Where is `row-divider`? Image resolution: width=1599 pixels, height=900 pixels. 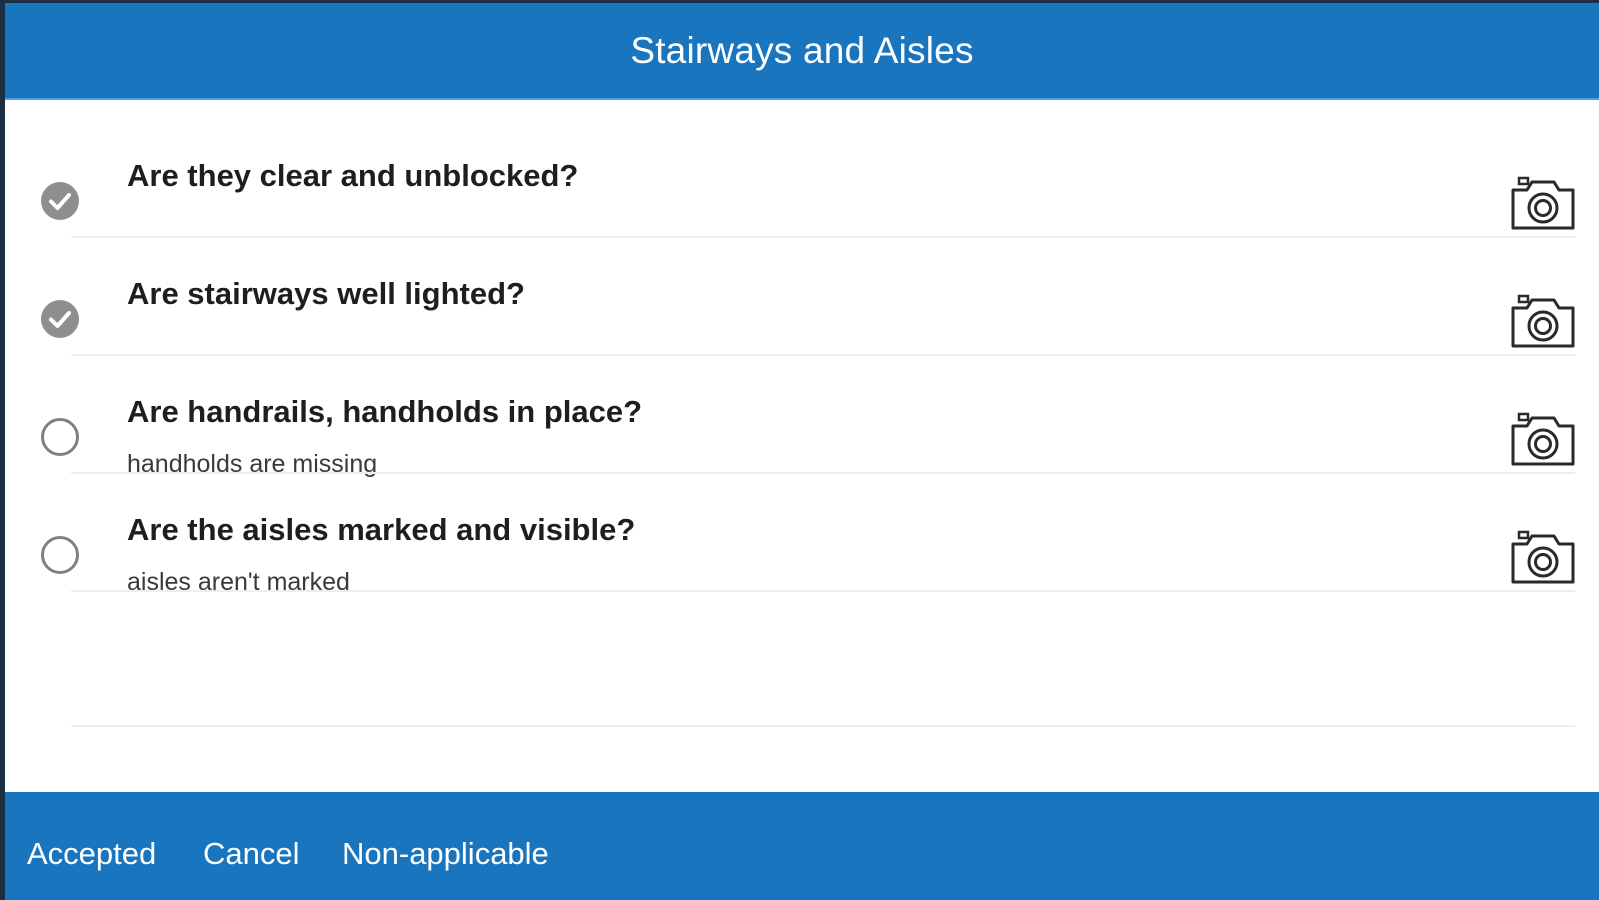
row-divider is located at coordinates (823, 591).